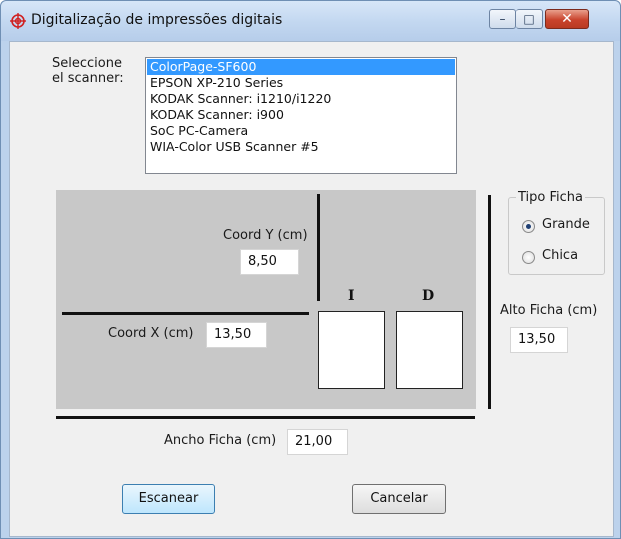  I want to click on coord-y-label: Coord Y (cm), so click(265, 235).